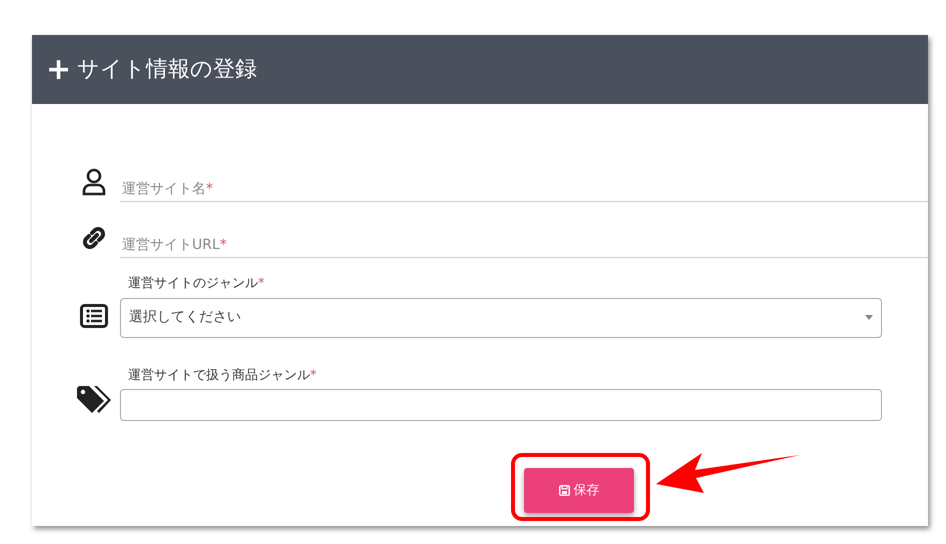 This screenshot has width=946, height=544. Describe the element at coordinates (94, 238) in the screenshot. I see `link-icon` at that location.